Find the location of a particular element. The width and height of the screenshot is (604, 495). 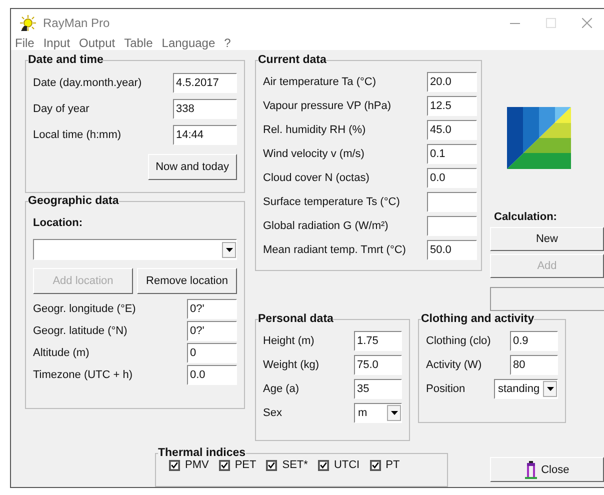

menu-item: Table is located at coordinates (138, 43).